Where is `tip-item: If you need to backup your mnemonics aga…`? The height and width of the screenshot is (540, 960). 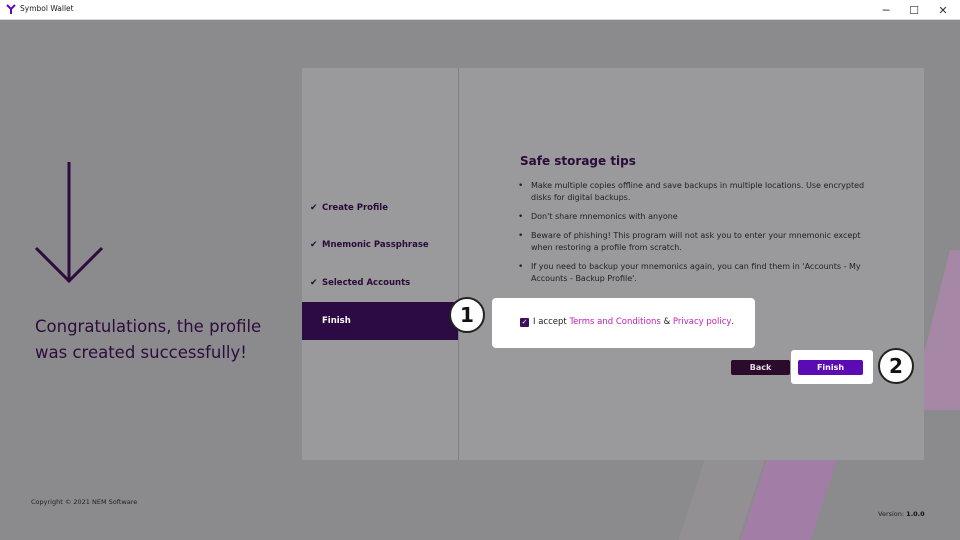
tip-item: If you need to backup your mnemonics aga… is located at coordinates (693, 273).